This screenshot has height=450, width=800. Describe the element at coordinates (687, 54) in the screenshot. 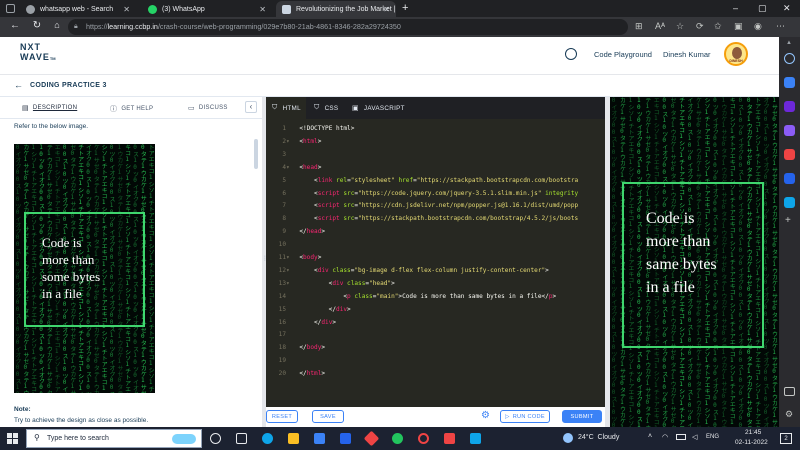

I see `user-name: Dinesh Kumar` at that location.